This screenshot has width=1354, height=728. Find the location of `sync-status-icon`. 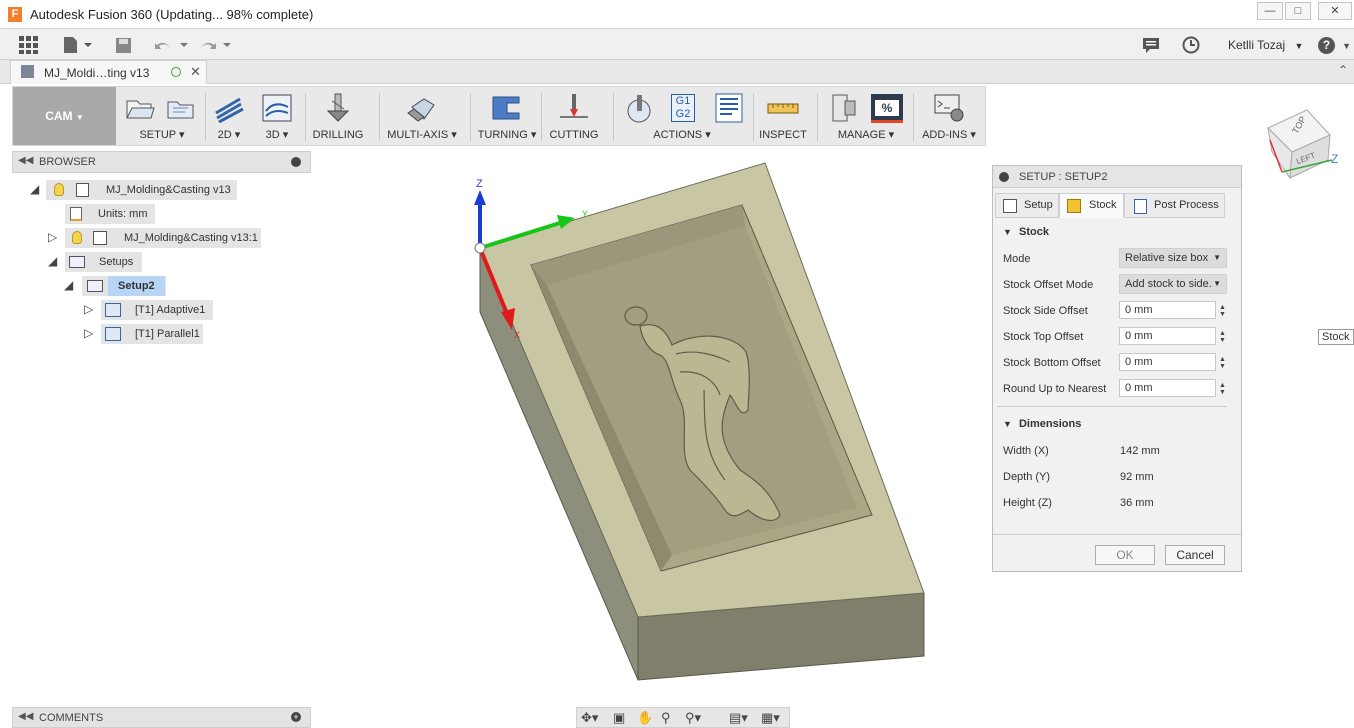

sync-status-icon is located at coordinates (176, 72).